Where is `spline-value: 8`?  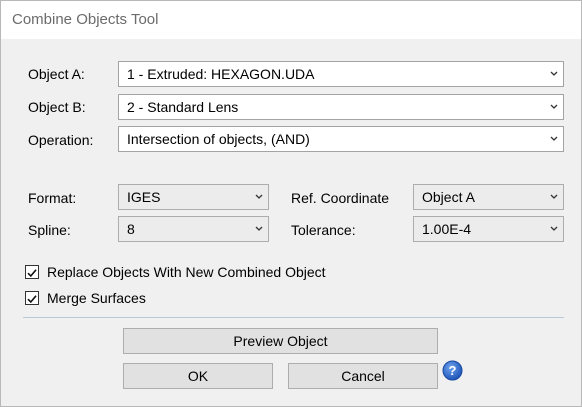
spline-value: 8 is located at coordinates (131, 229).